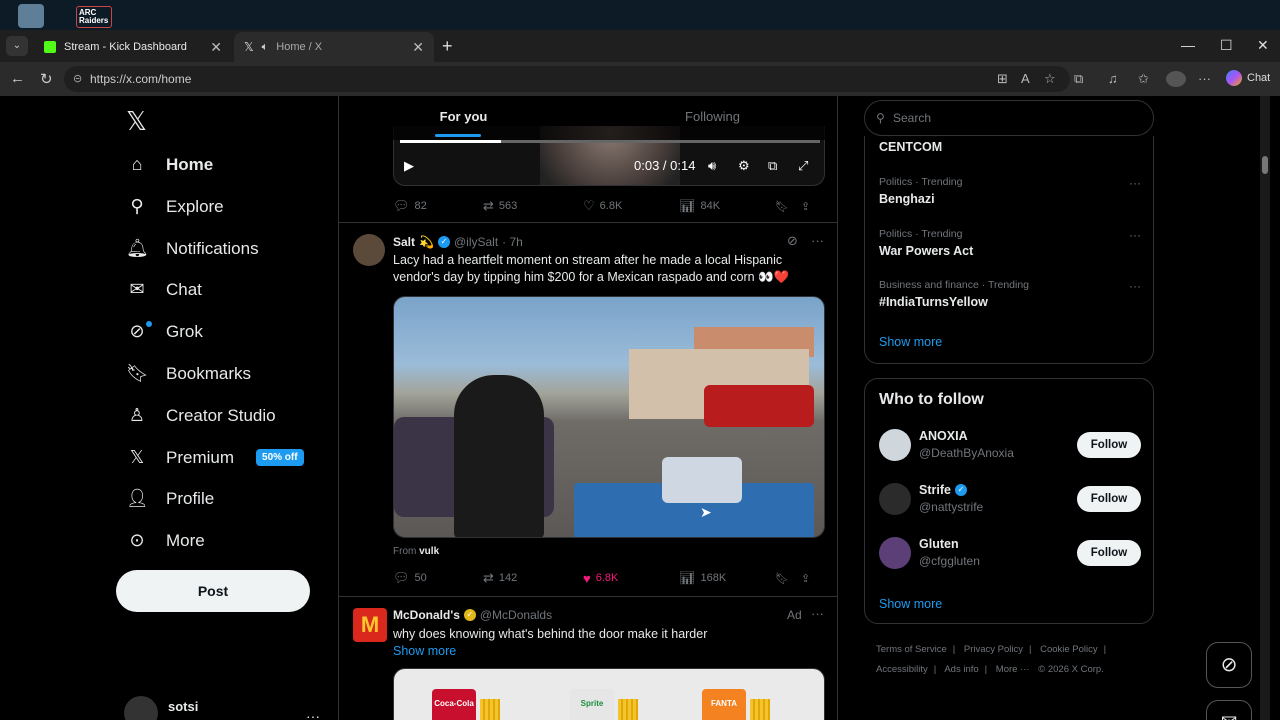 The height and width of the screenshot is (720, 1280). Describe the element at coordinates (409, 166) in the screenshot. I see `play-icon: ▶` at that location.